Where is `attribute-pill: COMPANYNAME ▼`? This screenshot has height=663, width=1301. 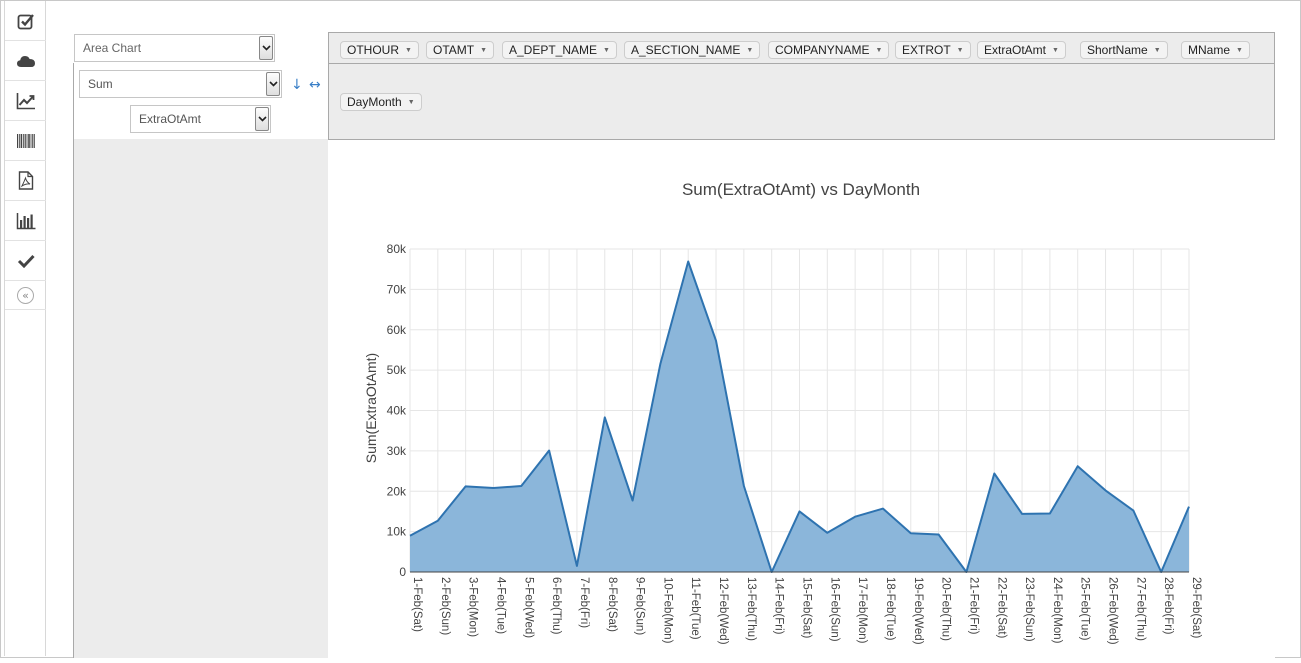
attribute-pill: COMPANYNAME ▼ is located at coordinates (828, 50).